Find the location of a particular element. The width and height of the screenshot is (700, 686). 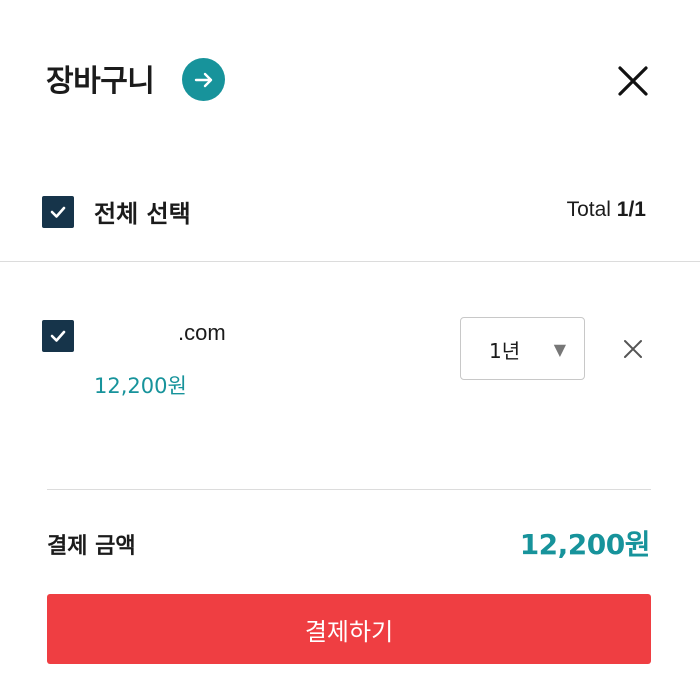

total-count: Total 1/1 is located at coordinates (606, 210).